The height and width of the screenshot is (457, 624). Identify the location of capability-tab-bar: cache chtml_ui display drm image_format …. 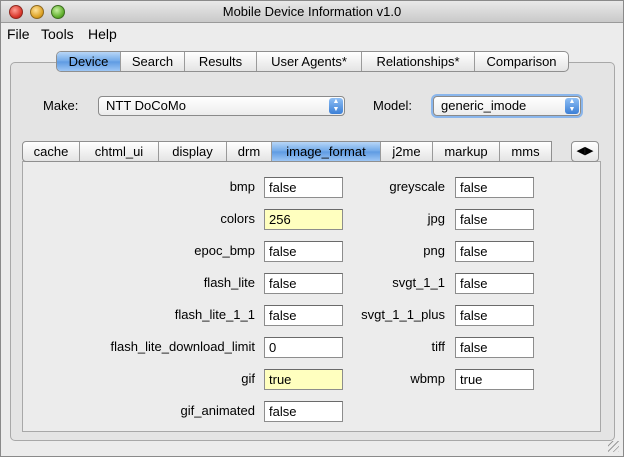
(287, 151).